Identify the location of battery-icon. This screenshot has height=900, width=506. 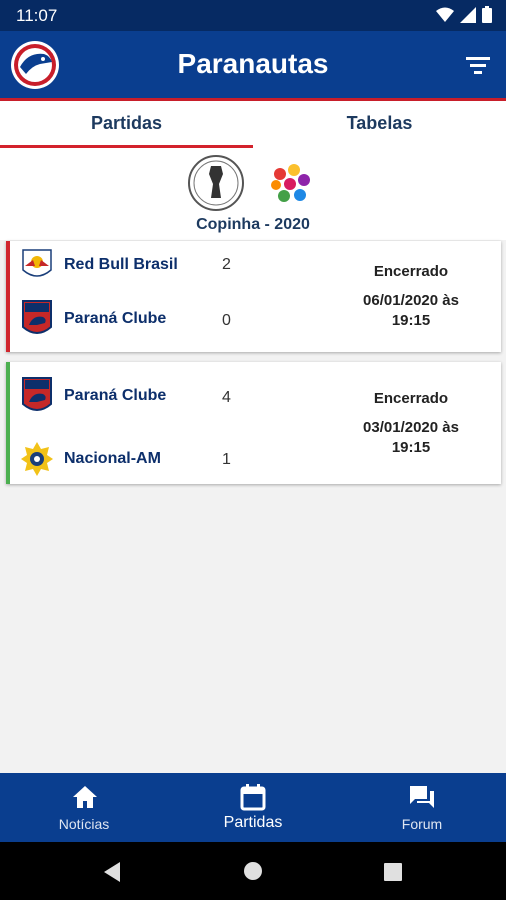
(487, 14).